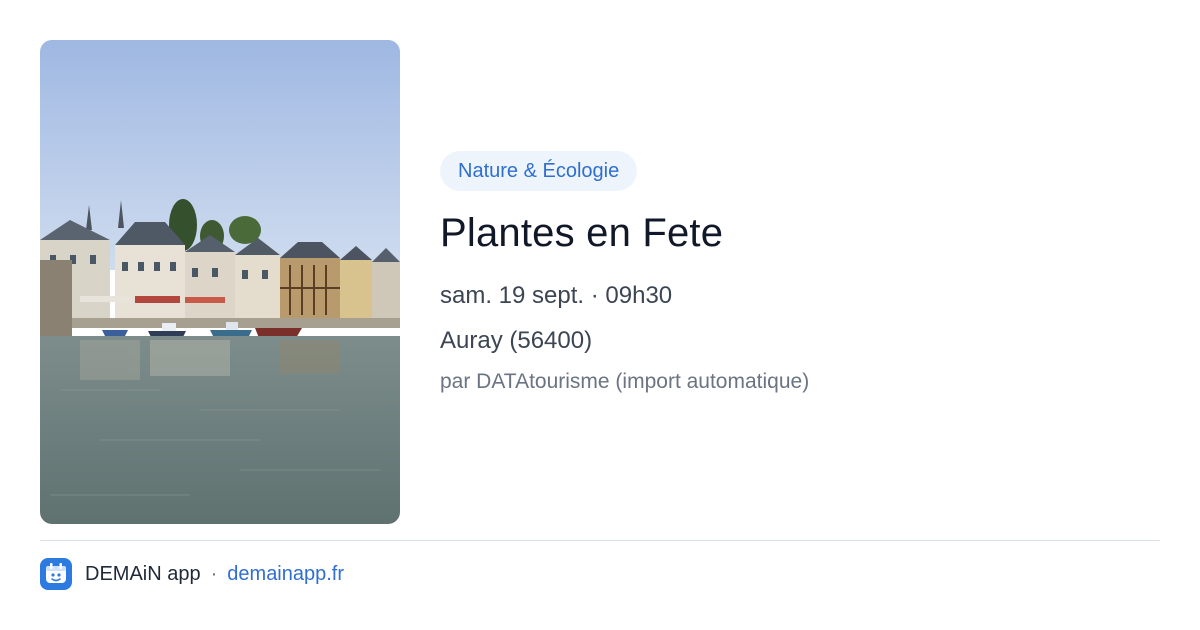  Describe the element at coordinates (285, 574) in the screenshot. I see `site-link: demainapp.fr` at that location.